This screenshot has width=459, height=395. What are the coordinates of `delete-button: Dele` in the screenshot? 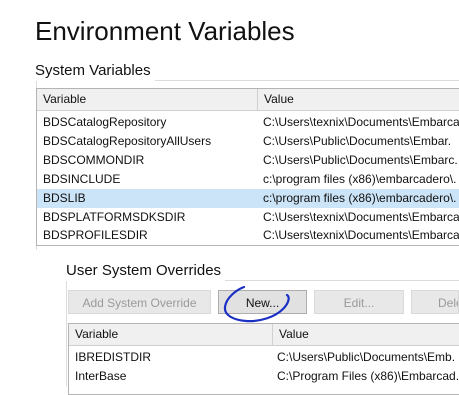 It's located at (435, 302).